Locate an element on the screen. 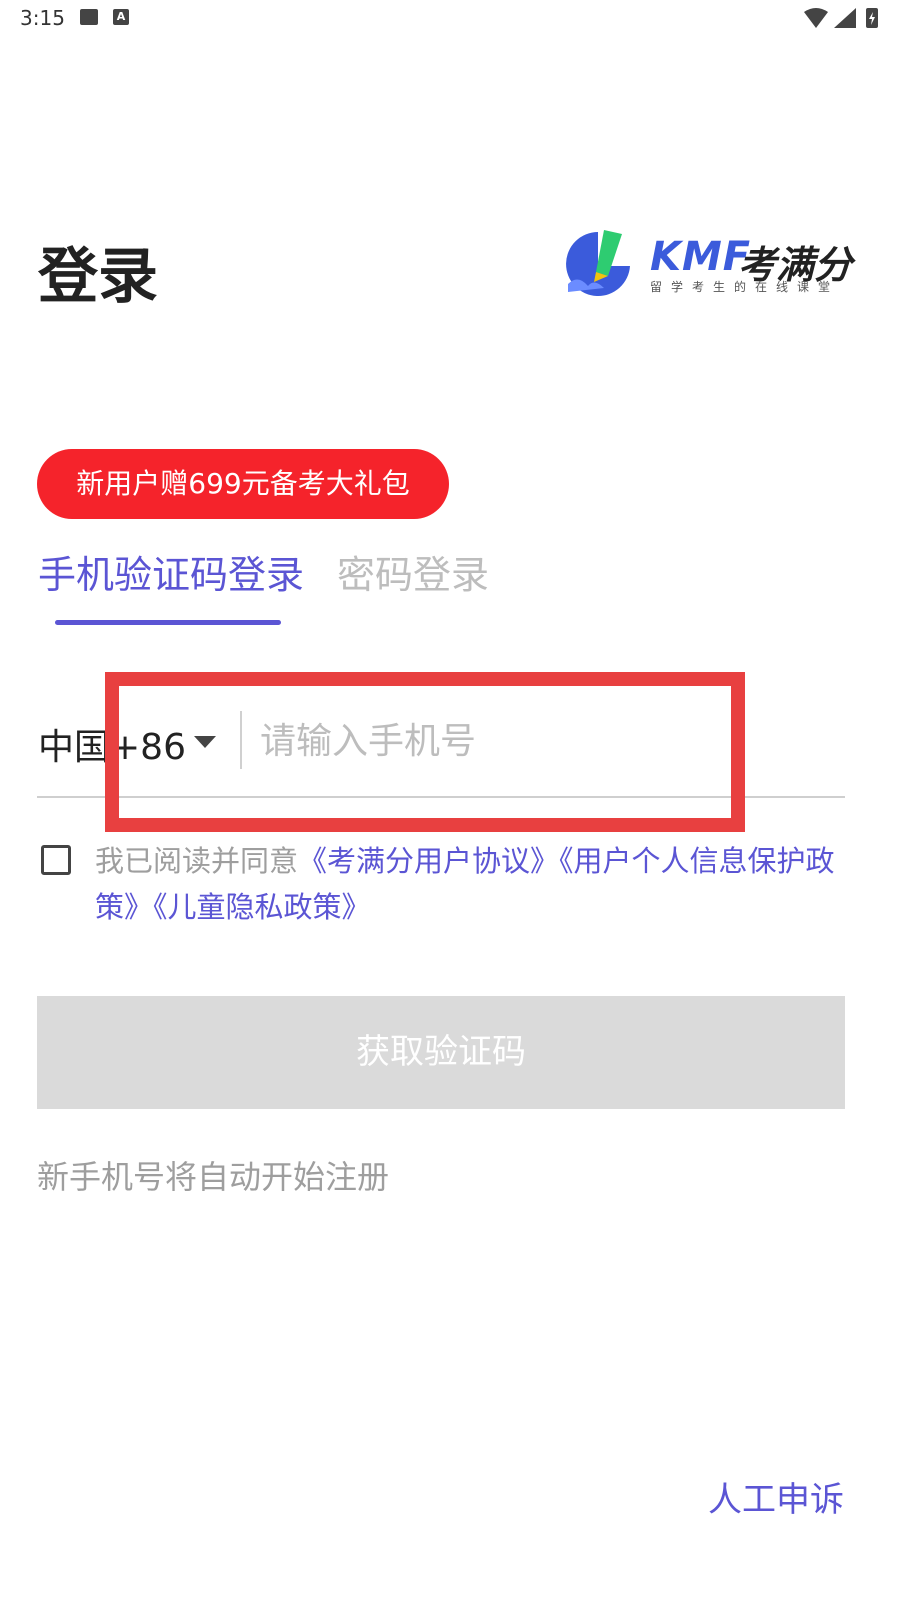  agreement-prefix: 我已阅读并同意 is located at coordinates (197, 861).